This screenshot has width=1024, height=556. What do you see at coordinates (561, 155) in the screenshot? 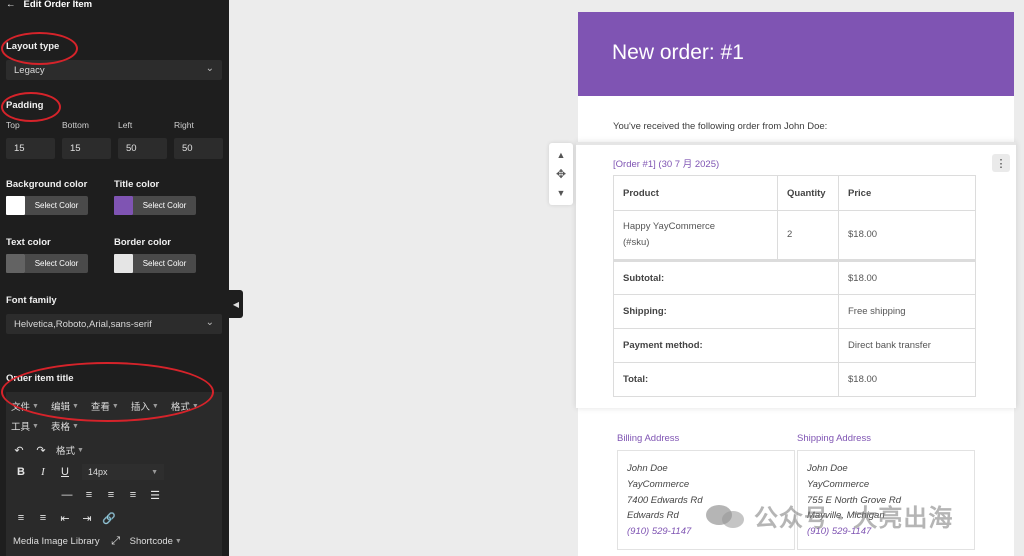
I see `move-up-icon: ▲` at bounding box center [561, 155].